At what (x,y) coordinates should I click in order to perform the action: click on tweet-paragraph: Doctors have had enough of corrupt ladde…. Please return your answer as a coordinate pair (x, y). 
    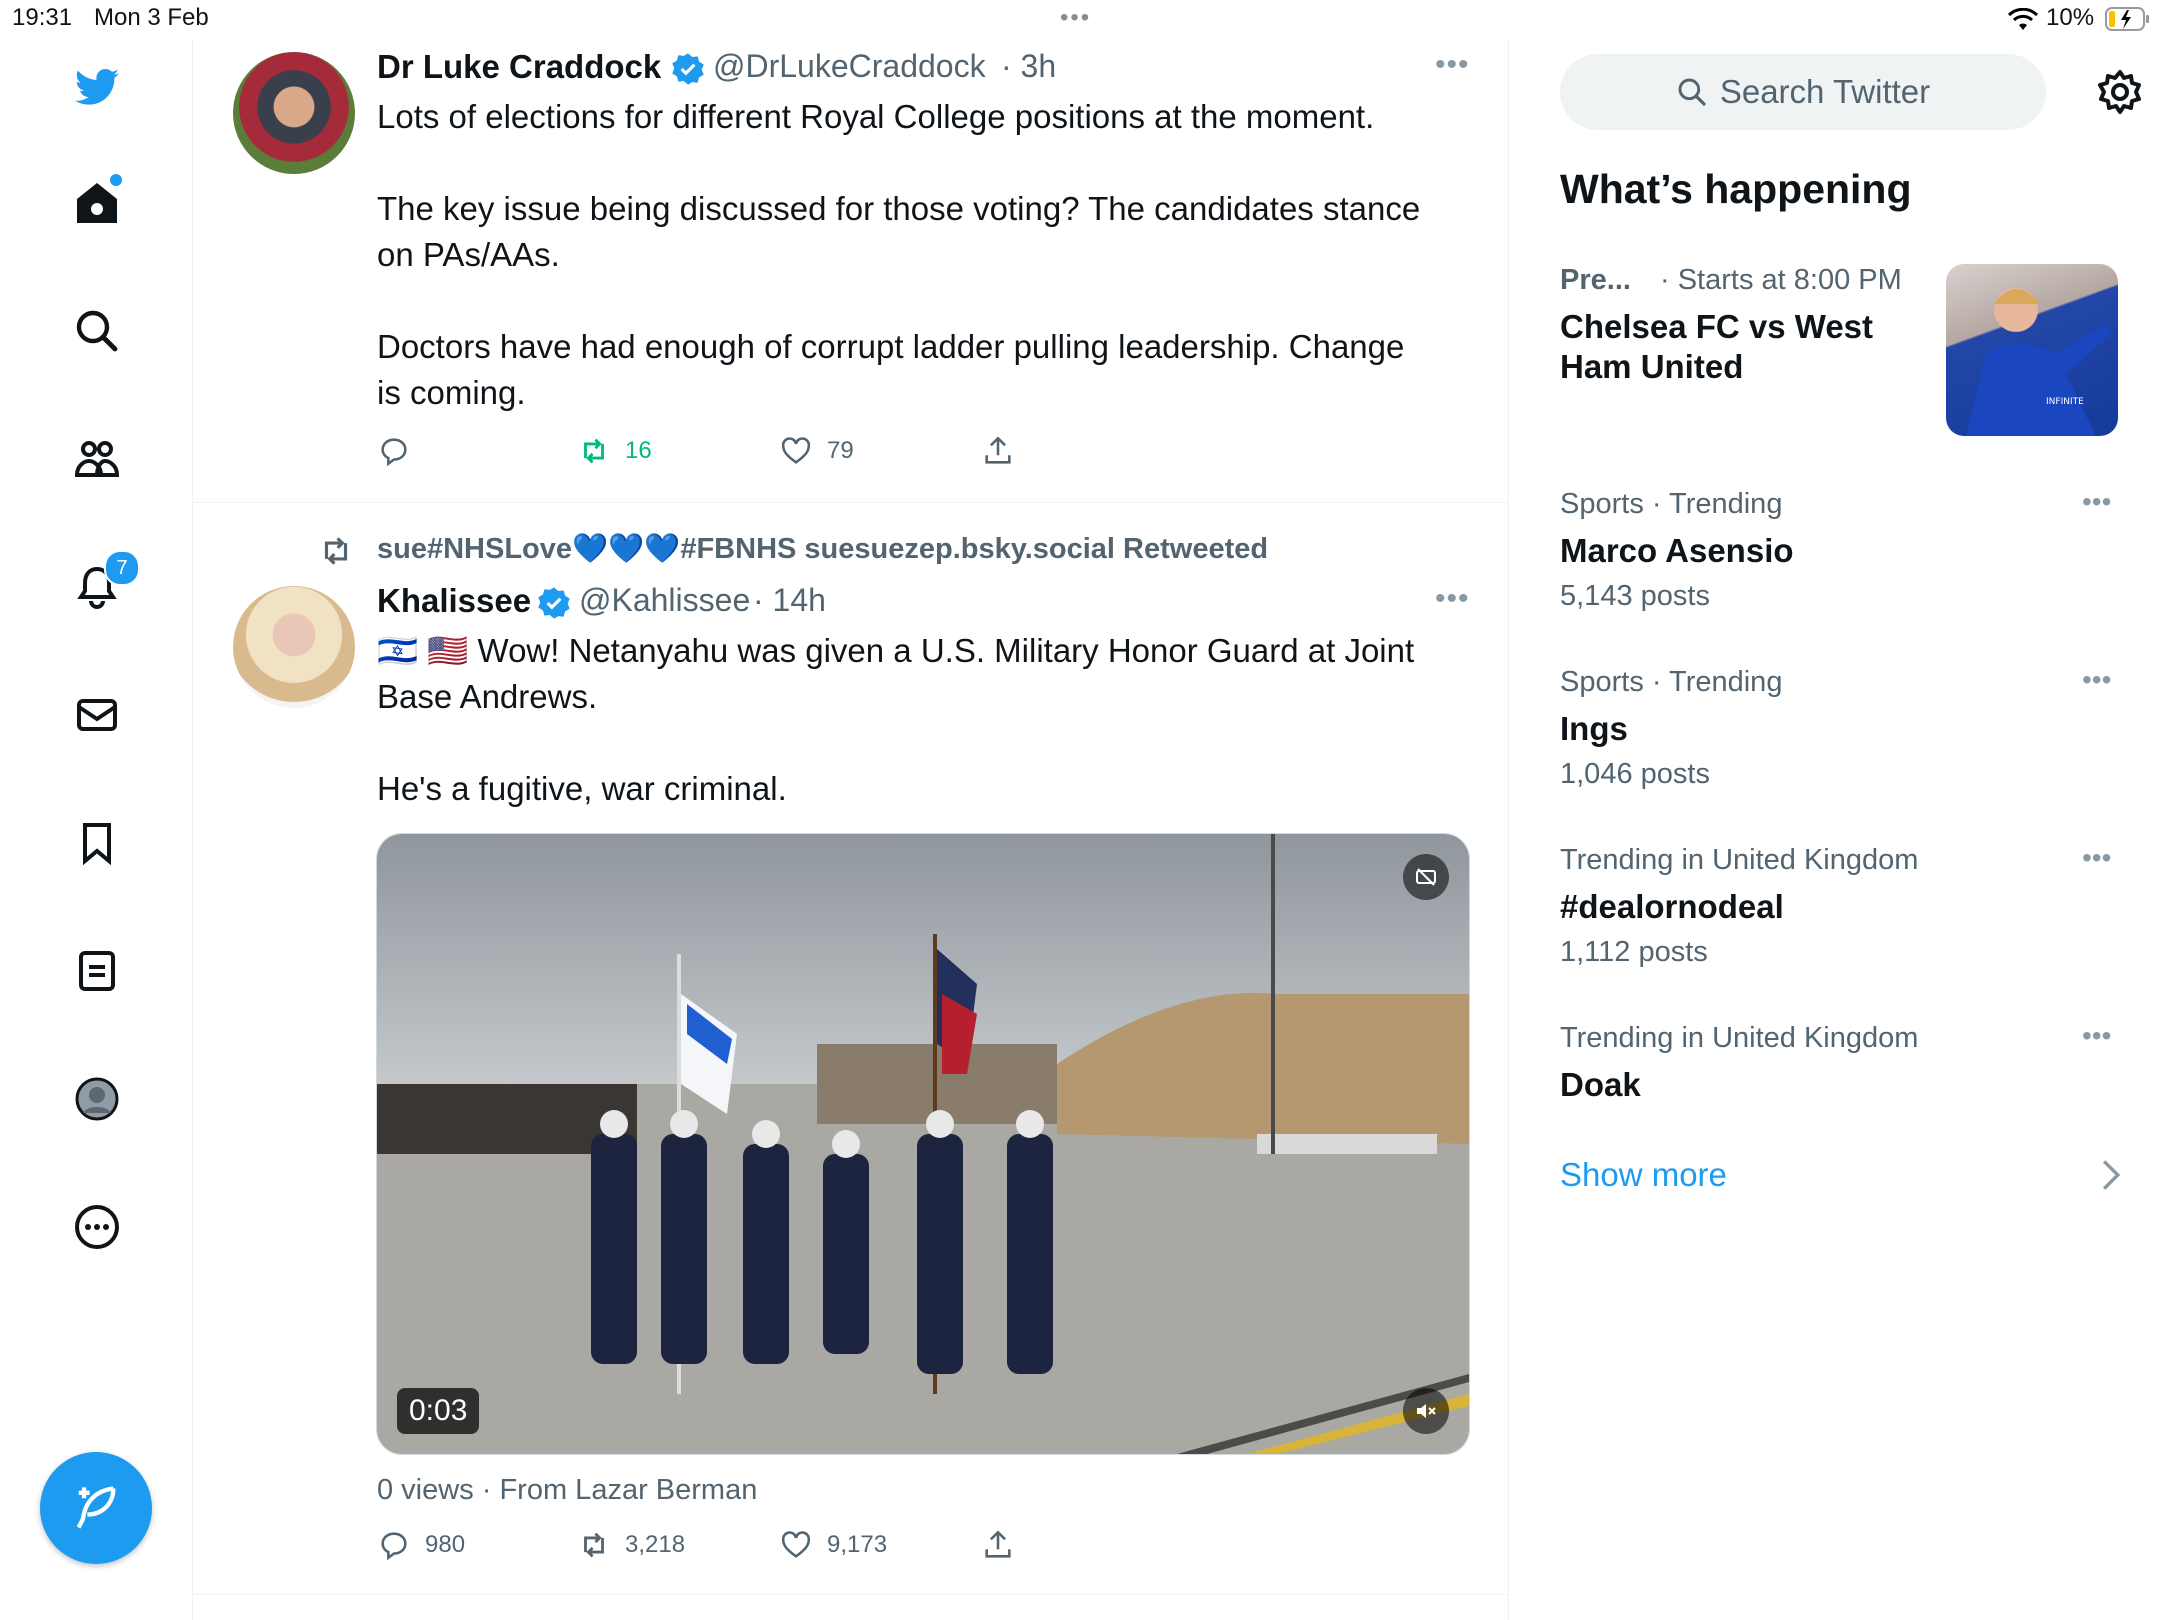
    Looking at the image, I should click on (891, 369).